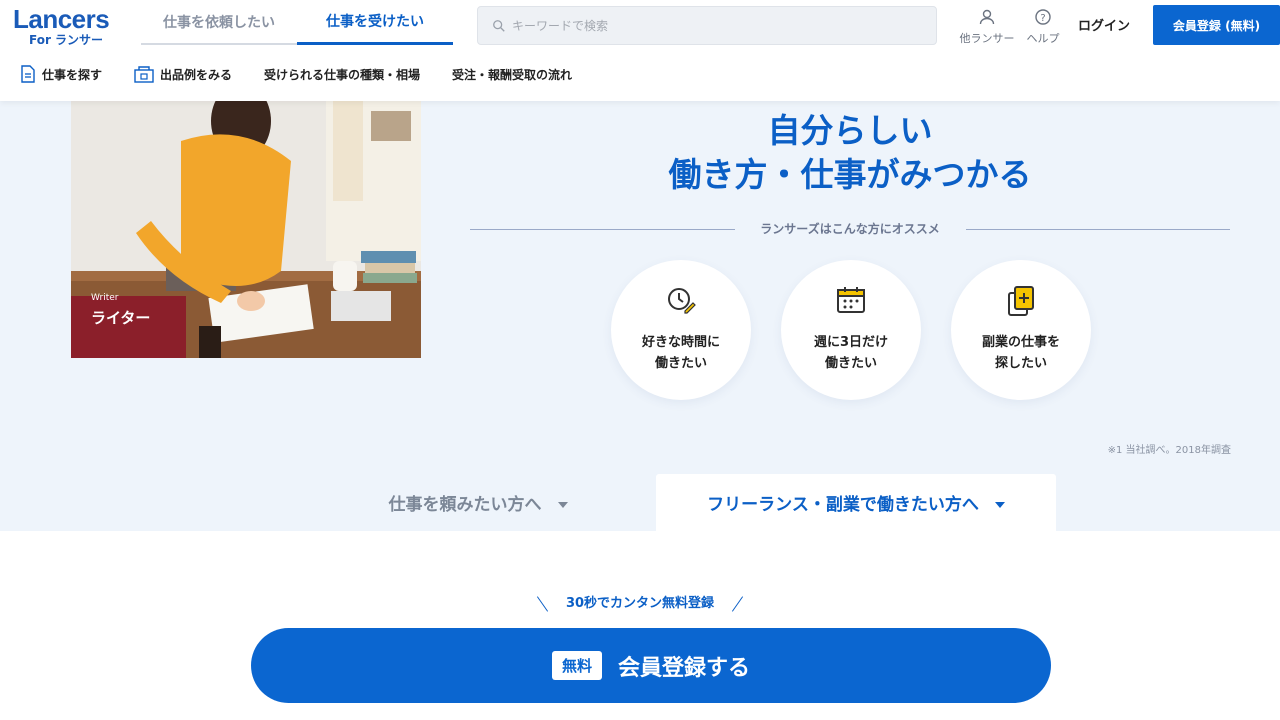 This screenshot has width=1280, height=720. What do you see at coordinates (681, 330) in the screenshot?
I see `recommend-flexible-time: 好きな時間に 働きたい` at bounding box center [681, 330].